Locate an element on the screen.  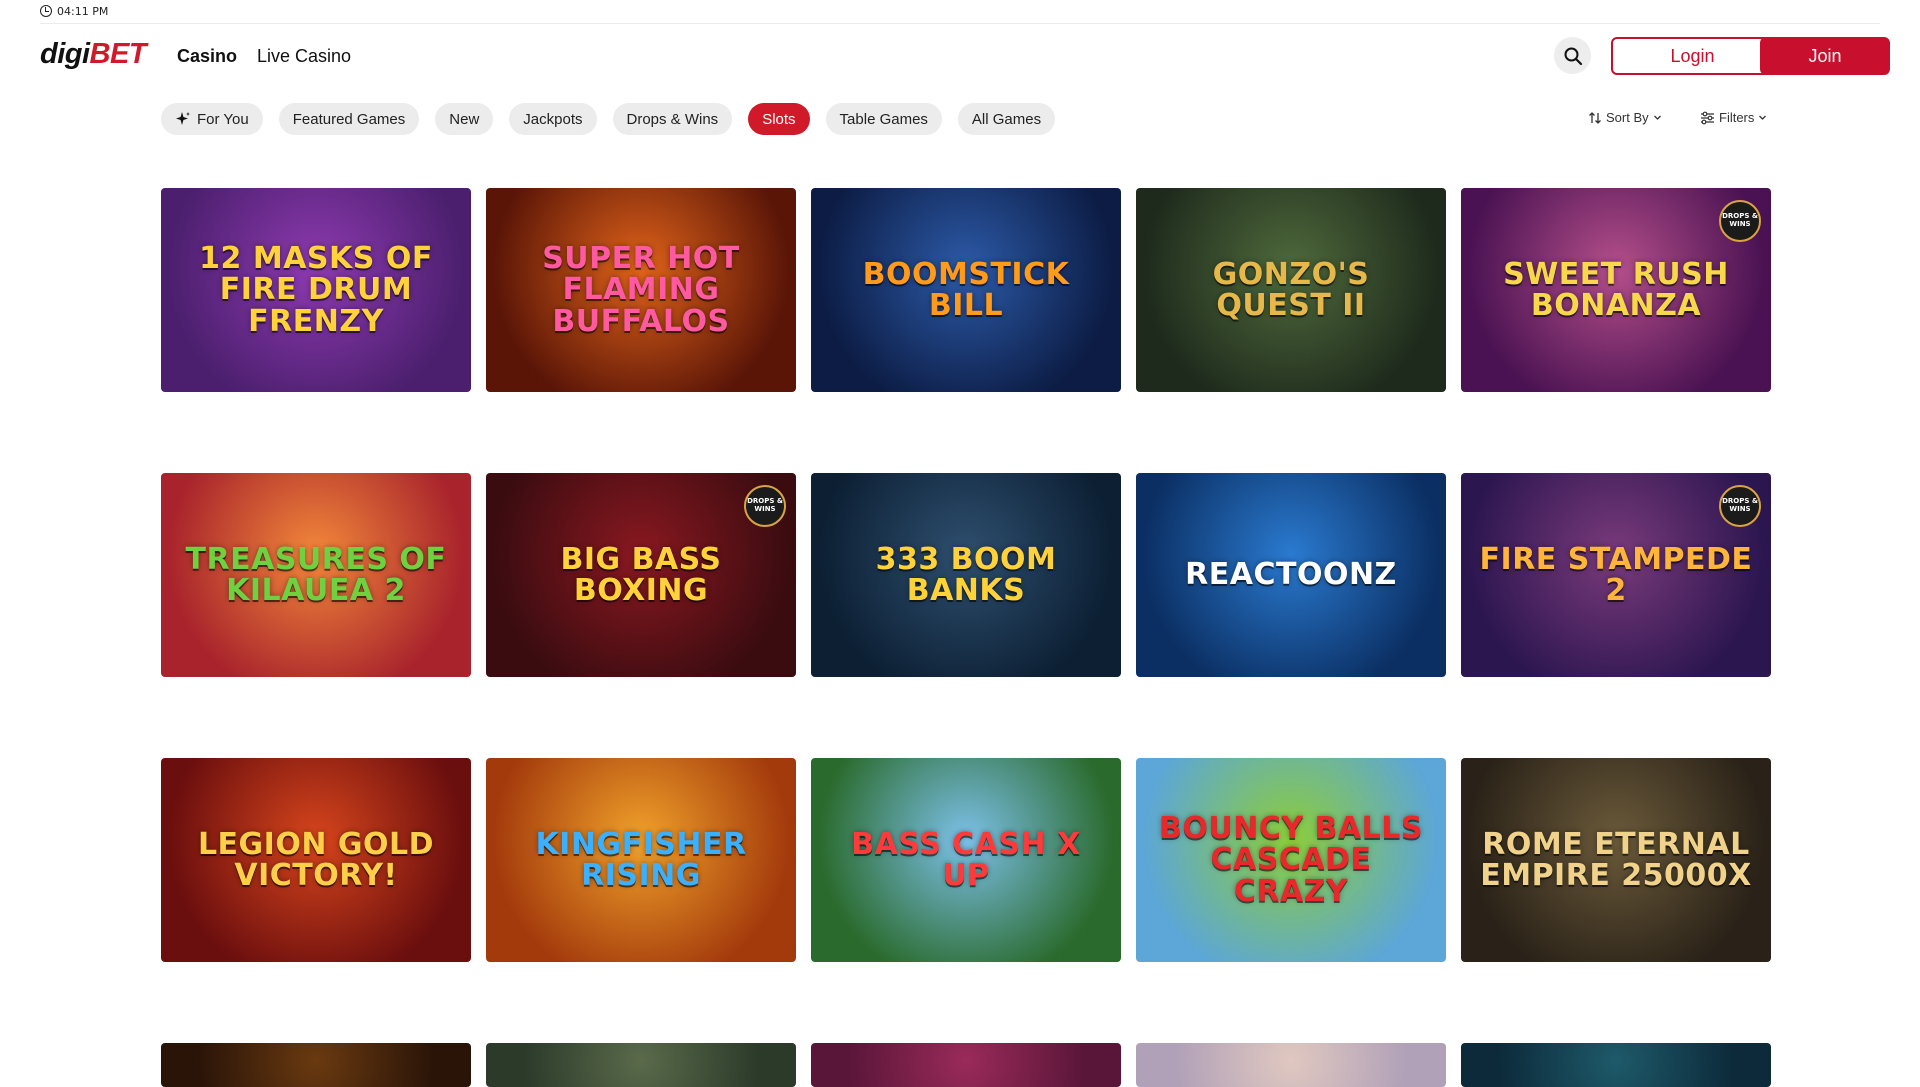
chip-jackpots: Jackpots is located at coordinates (553, 119).